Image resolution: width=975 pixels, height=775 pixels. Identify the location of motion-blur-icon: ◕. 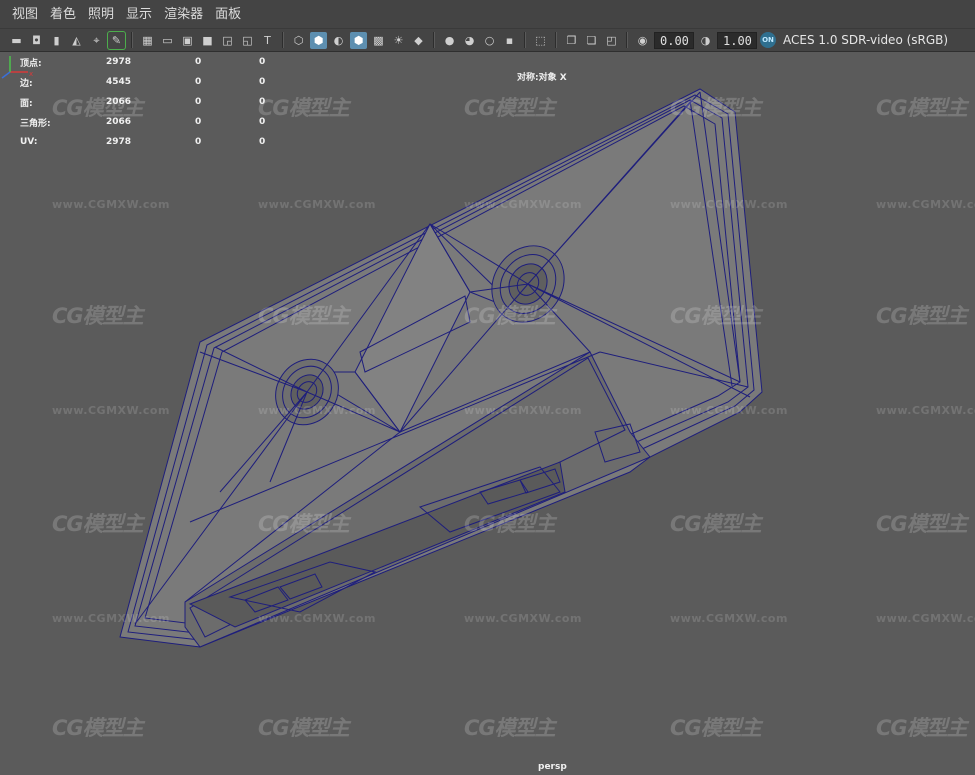
(469, 40).